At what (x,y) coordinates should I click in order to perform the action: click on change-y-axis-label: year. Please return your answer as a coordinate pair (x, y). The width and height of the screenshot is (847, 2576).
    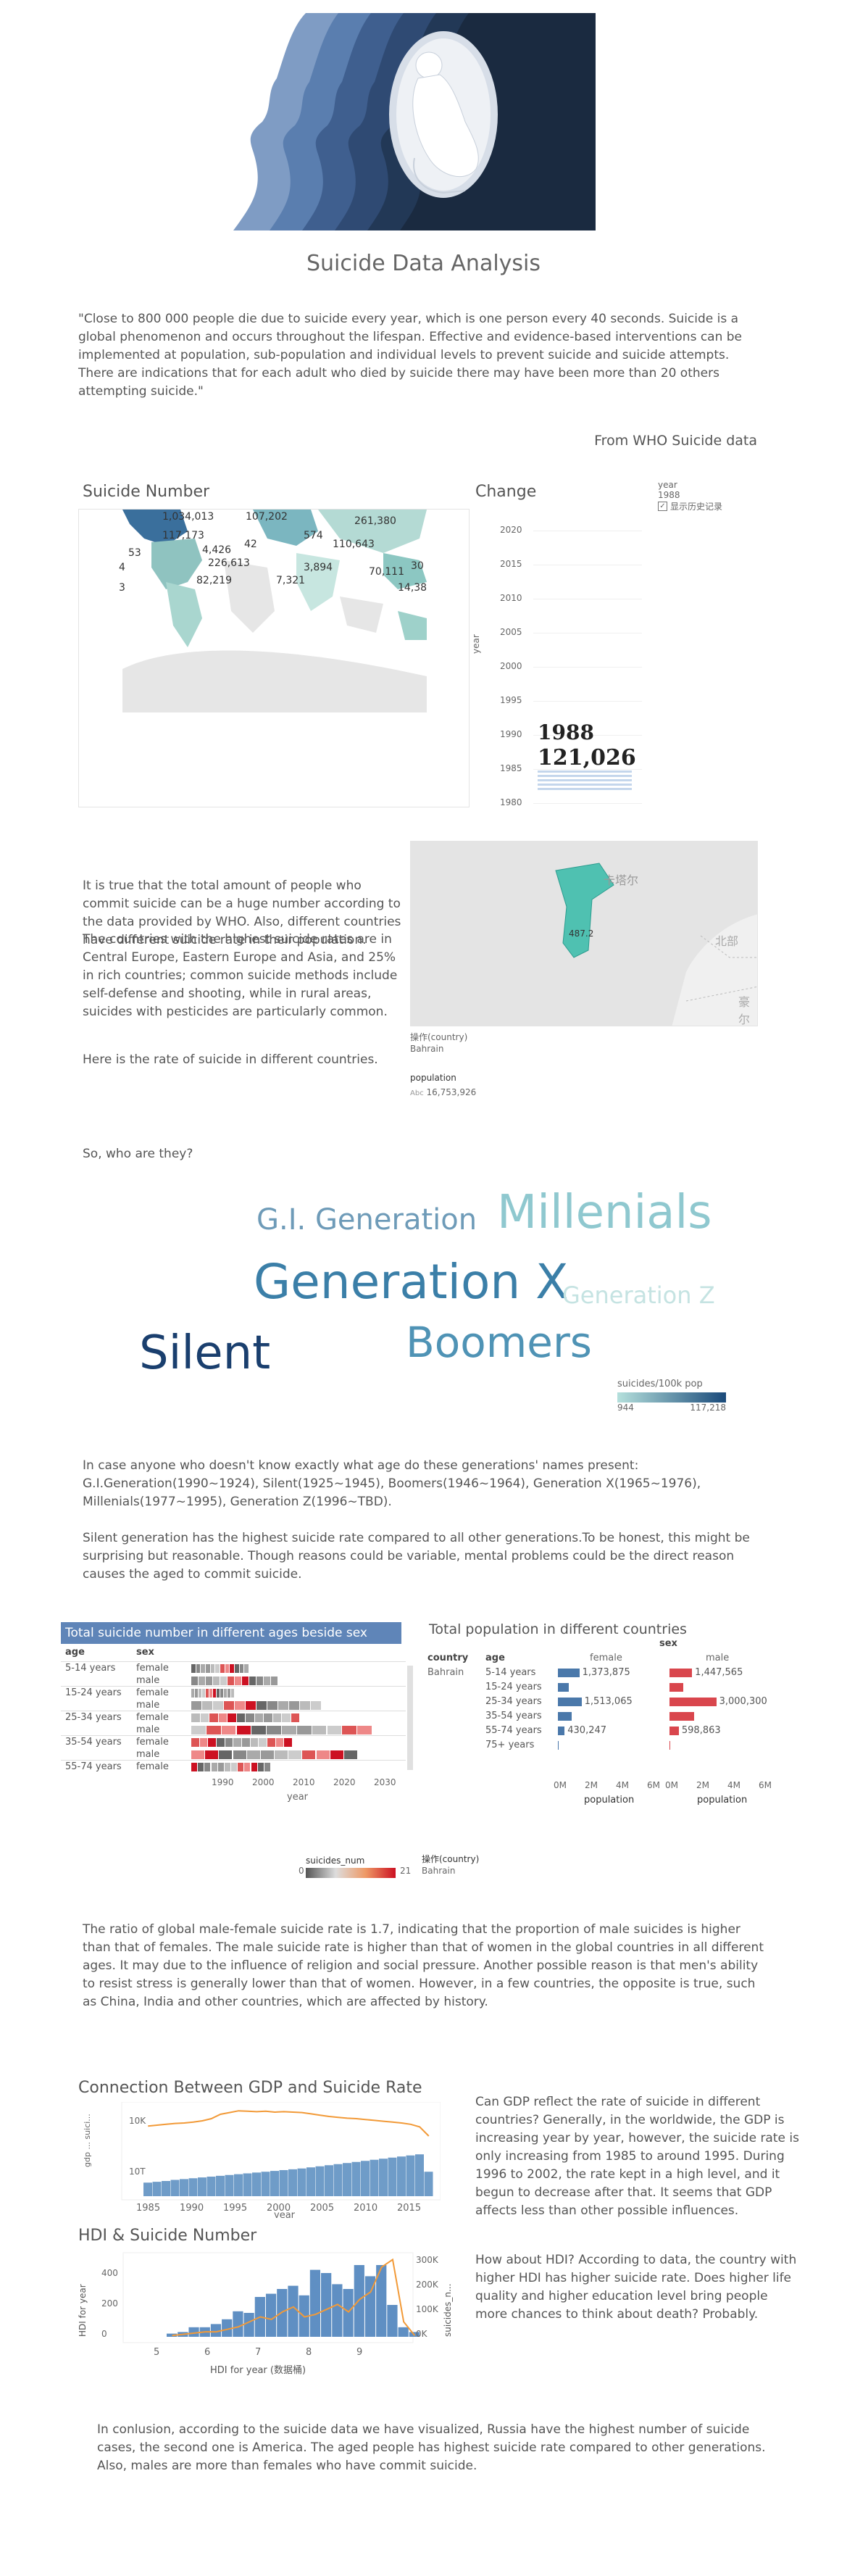
    Looking at the image, I should click on (476, 644).